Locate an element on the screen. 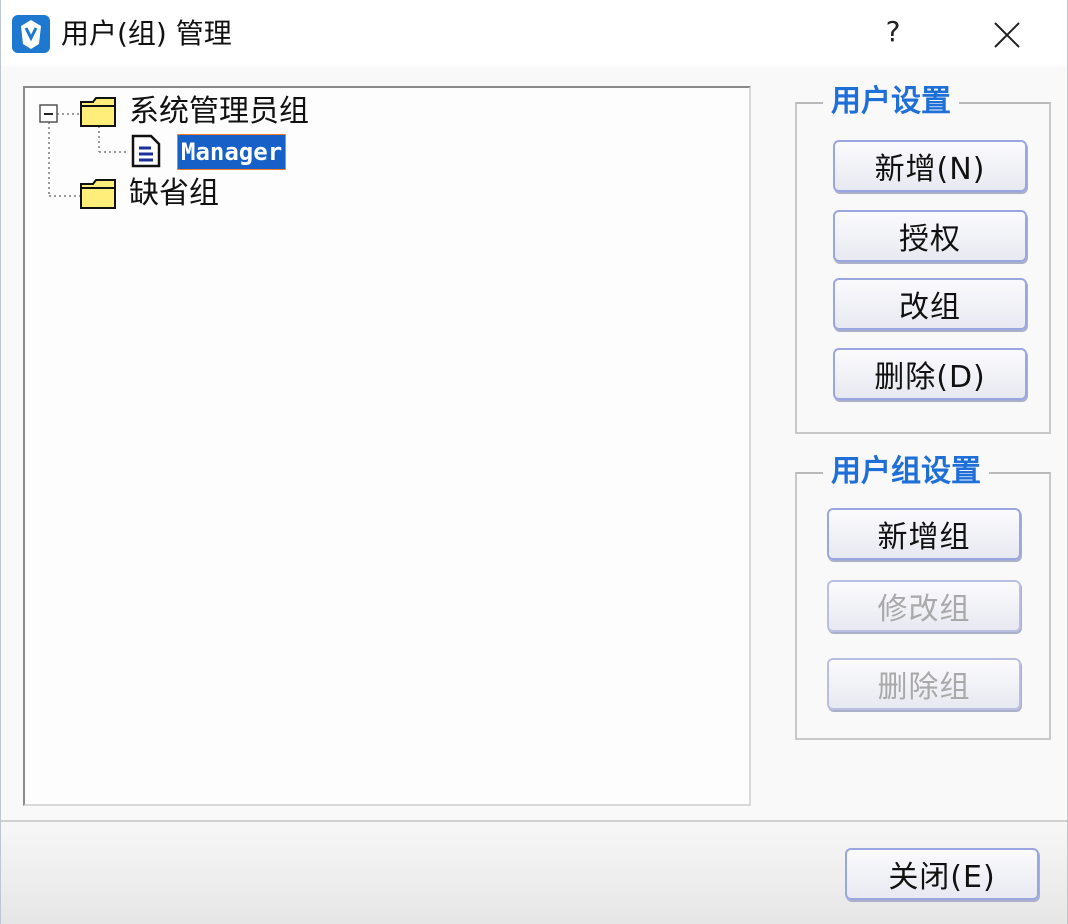 The image size is (1068, 924). tree-group-default: 缺省组 is located at coordinates (174, 194).